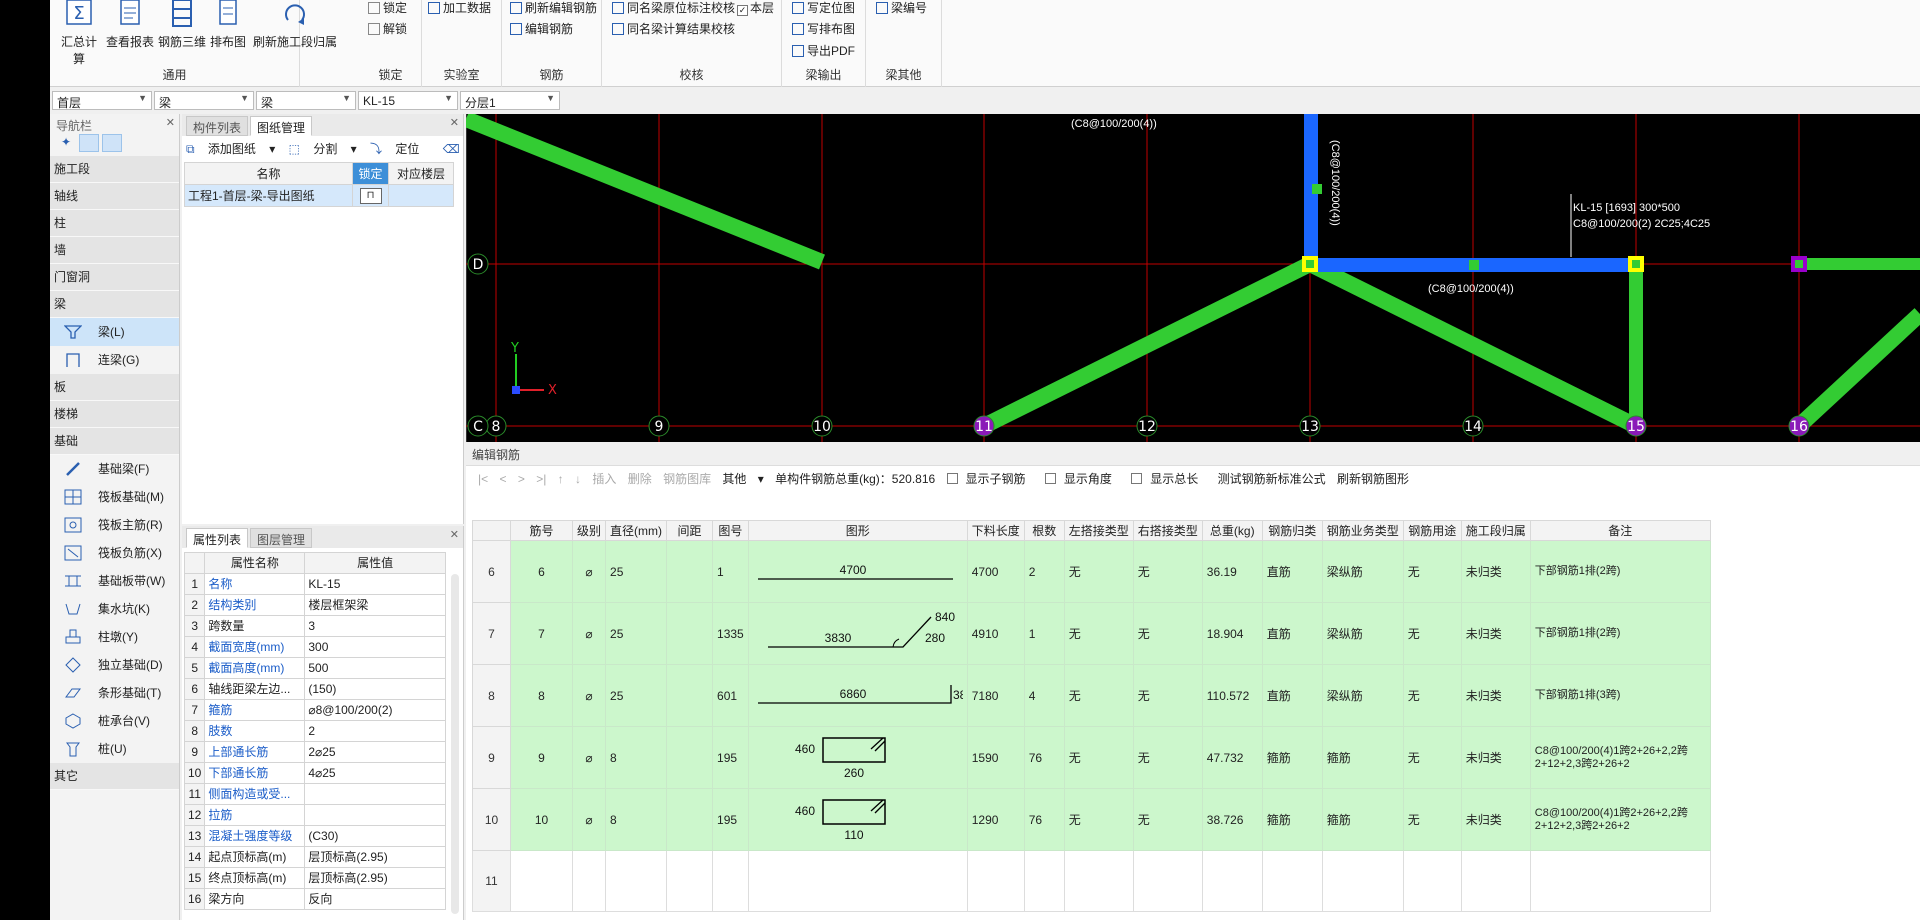  What do you see at coordinates (375, 731) in the screenshot?
I see `property-value: 2` at bounding box center [375, 731].